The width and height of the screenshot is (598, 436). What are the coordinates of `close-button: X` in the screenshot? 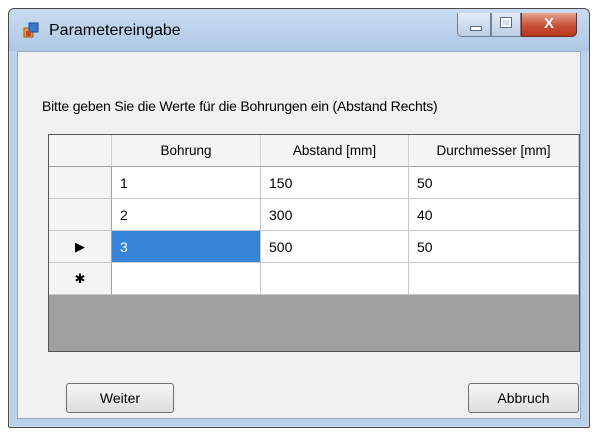 It's located at (549, 25).